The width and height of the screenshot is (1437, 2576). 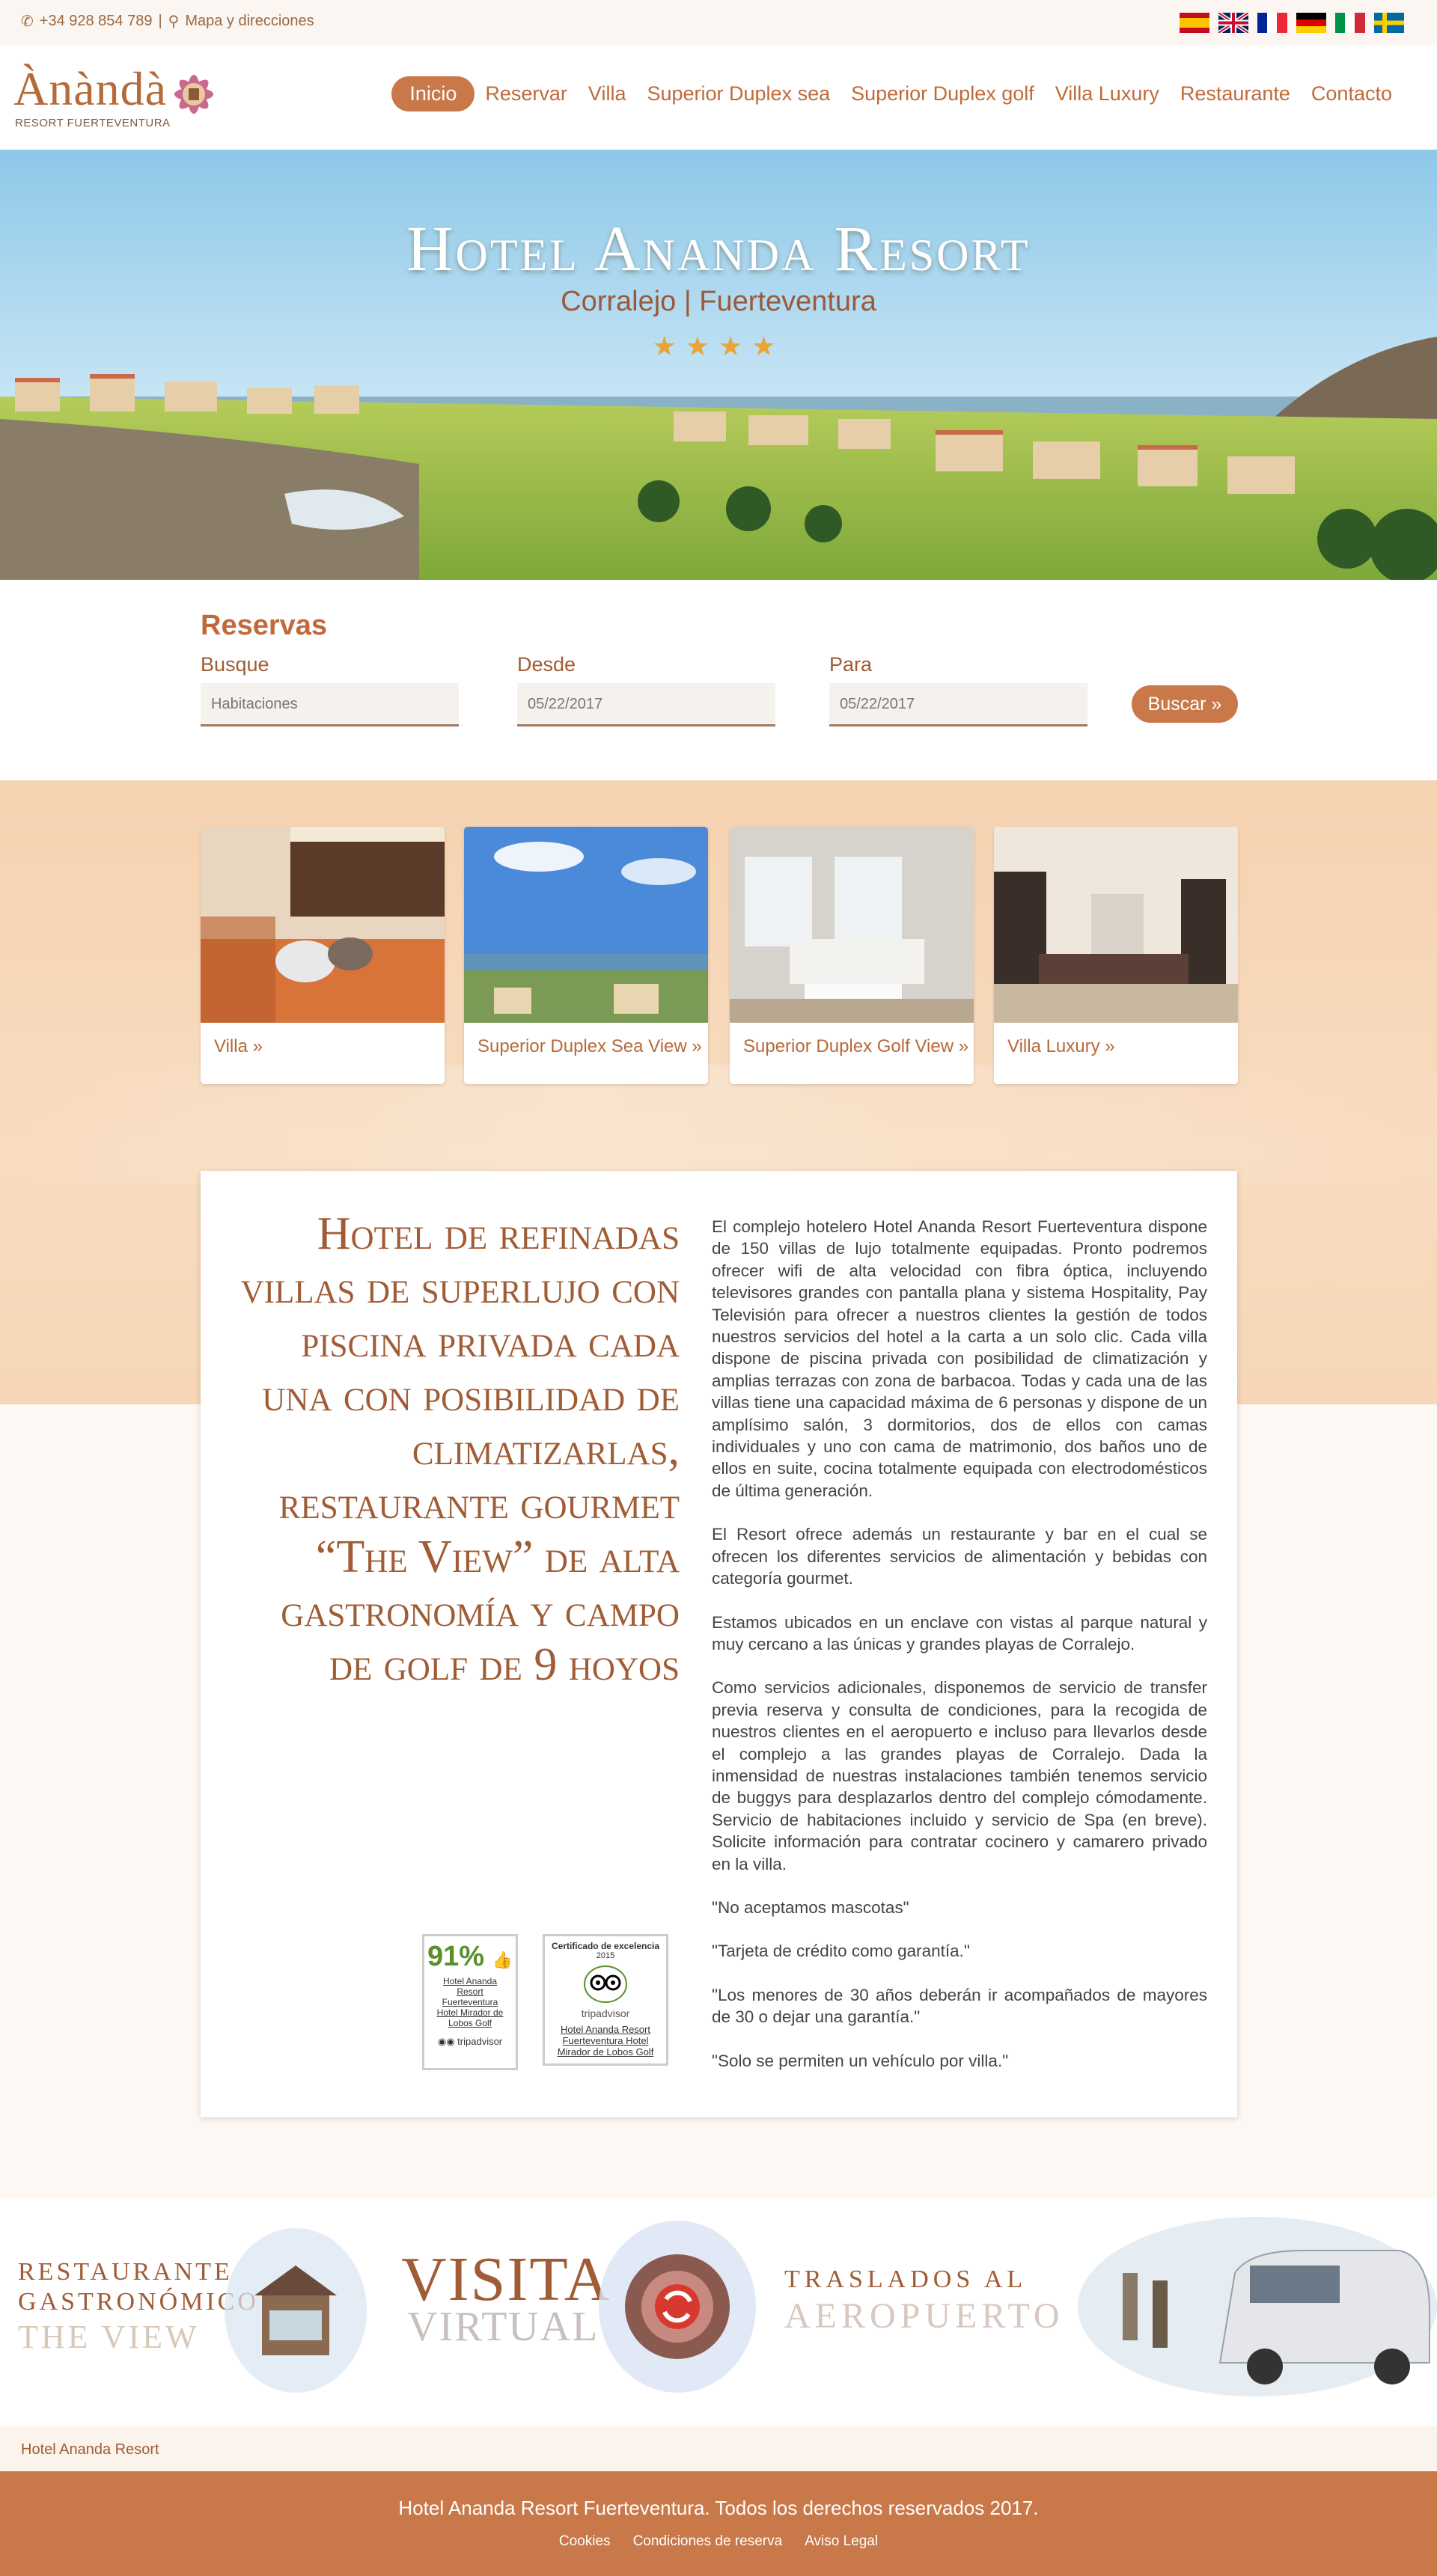 What do you see at coordinates (93, 123) in the screenshot?
I see `logo-subtitle: RESORT FUERTEVENTURA` at bounding box center [93, 123].